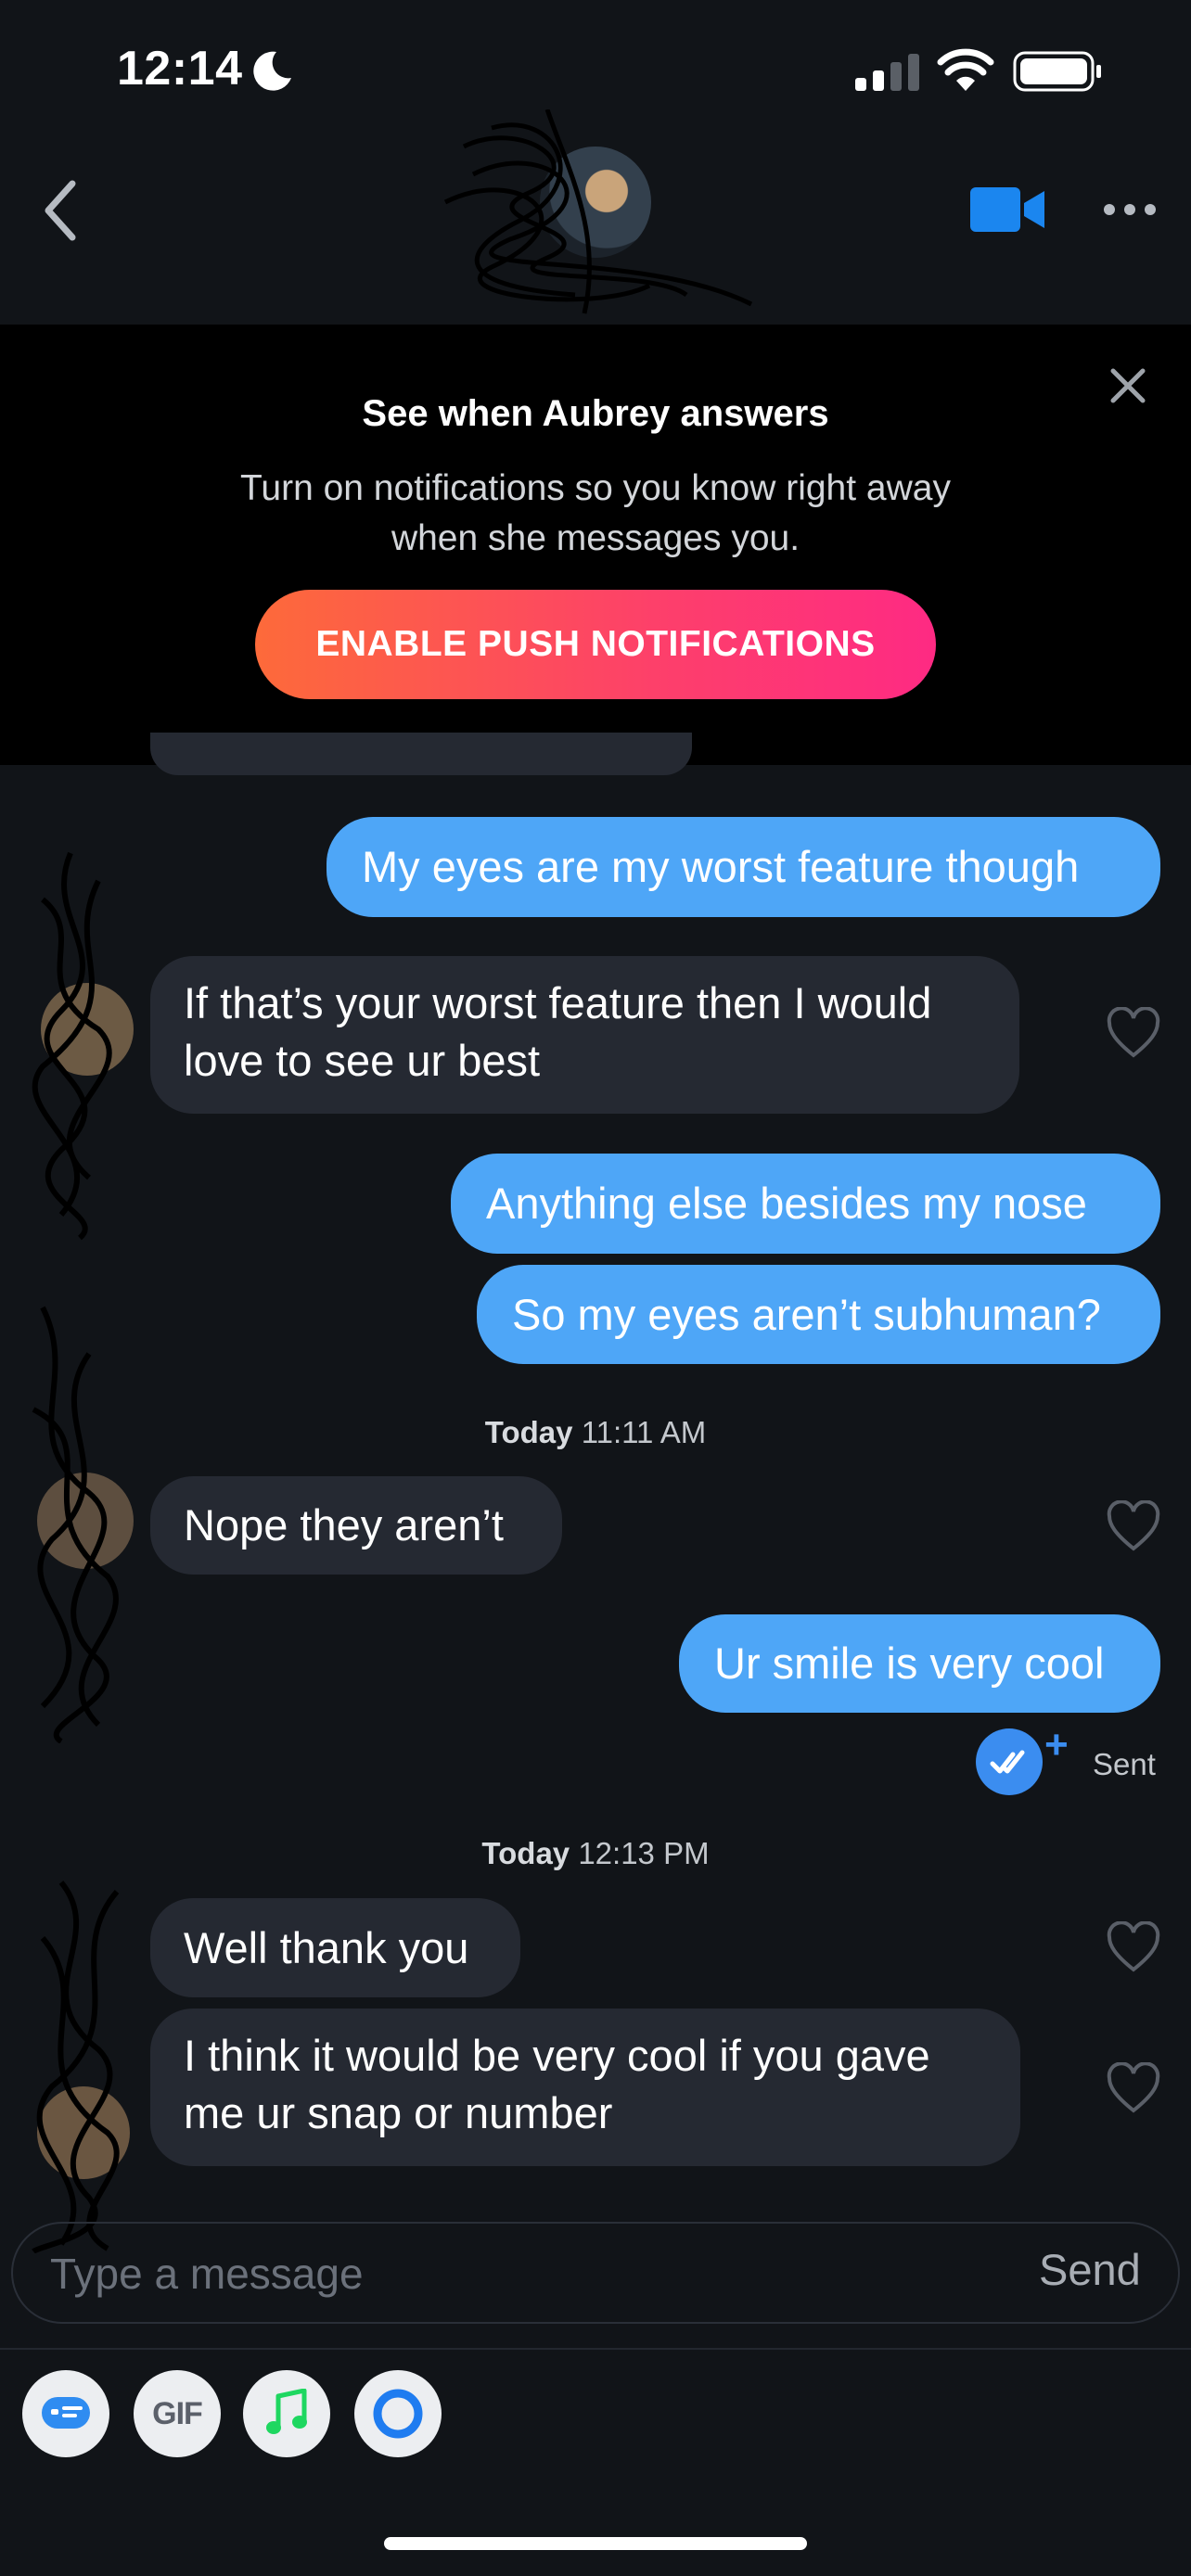 The height and width of the screenshot is (2576, 1191). Describe the element at coordinates (595, 2349) in the screenshot. I see `toolbar-divider` at that location.